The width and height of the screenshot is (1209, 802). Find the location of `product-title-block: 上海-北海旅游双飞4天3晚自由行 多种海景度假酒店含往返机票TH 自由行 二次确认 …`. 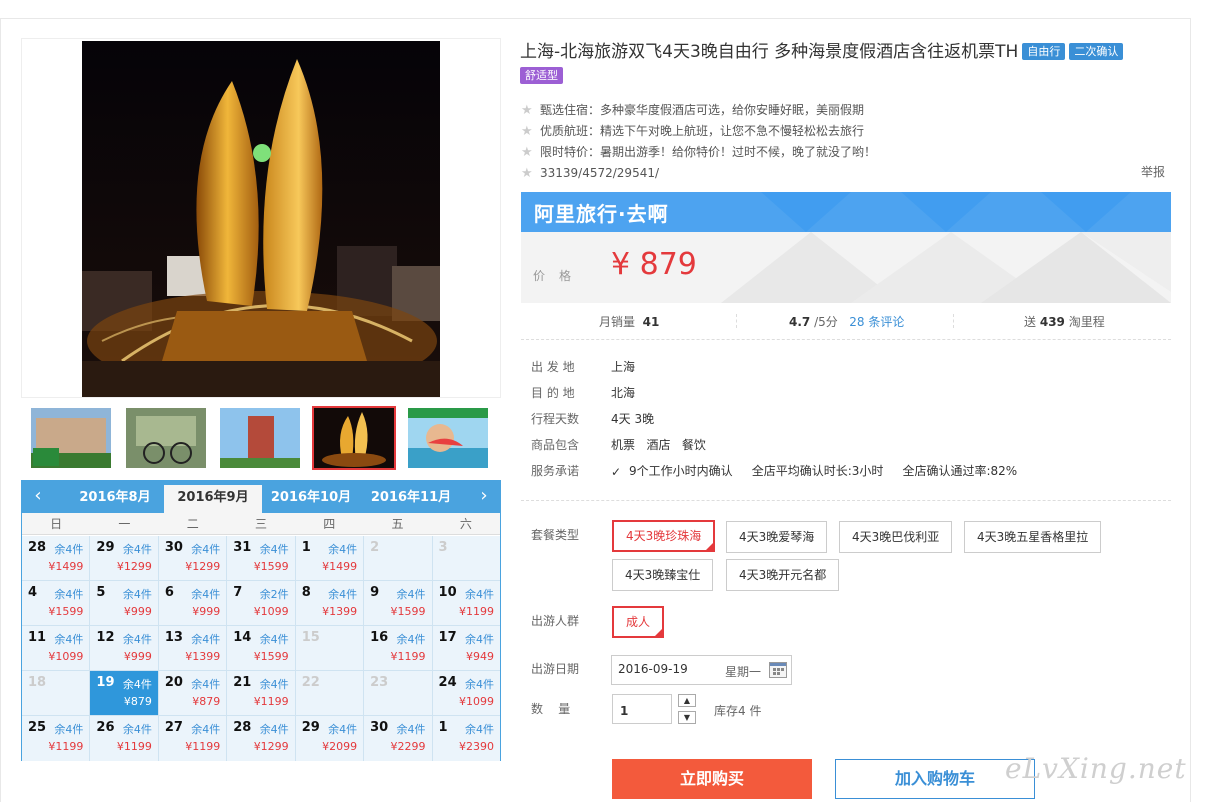

product-title-block: 上海-北海旅游双飞4天3晚自由行 多种海景度假酒店含往返机票TH 自由行 二次确认 … is located at coordinates (850, 64).